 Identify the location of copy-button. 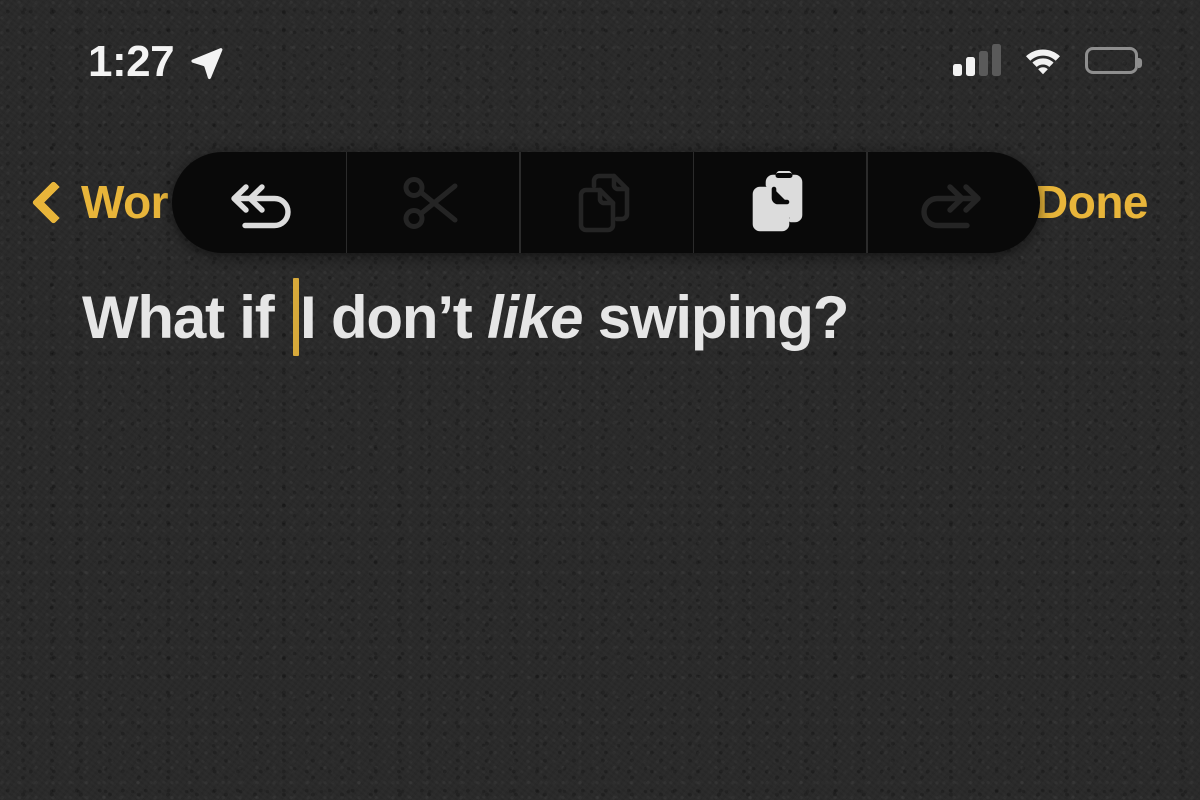
(606, 202).